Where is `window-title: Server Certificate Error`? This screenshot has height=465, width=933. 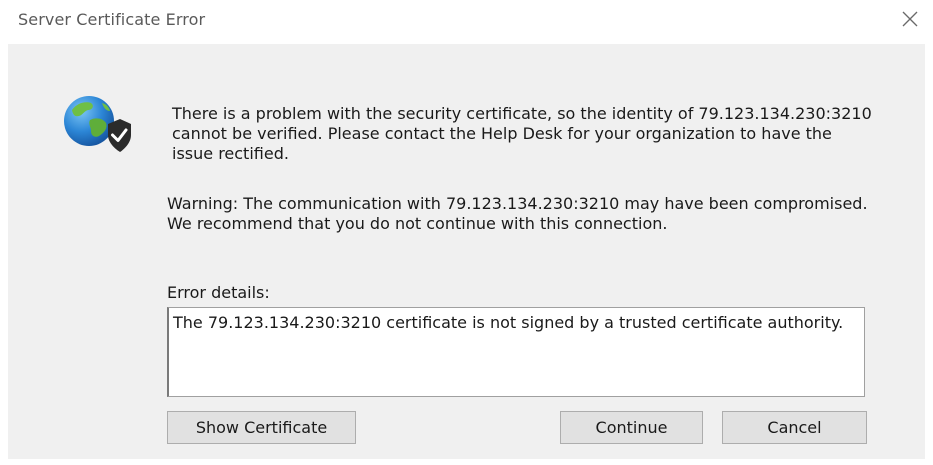
window-title: Server Certificate Error is located at coordinates (112, 19).